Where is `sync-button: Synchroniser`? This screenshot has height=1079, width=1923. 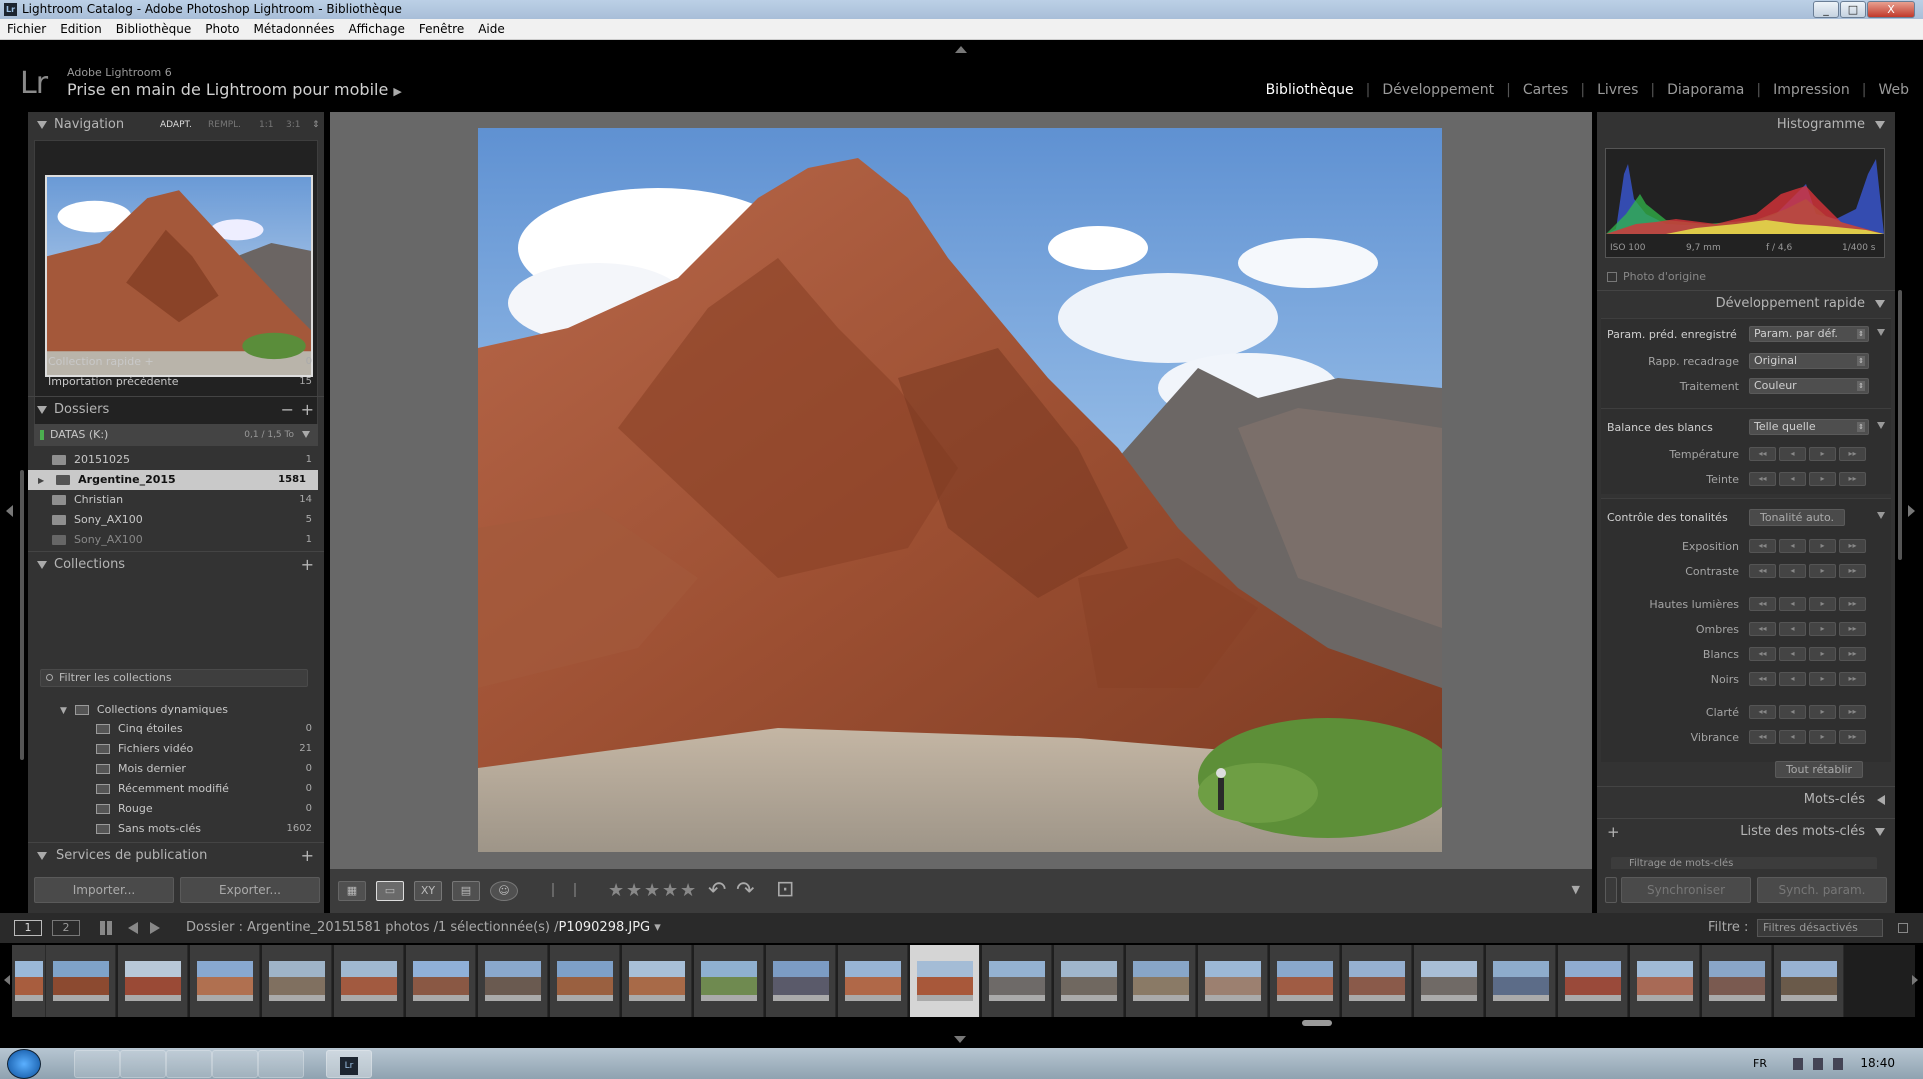
sync-button: Synchroniser is located at coordinates (1686, 890).